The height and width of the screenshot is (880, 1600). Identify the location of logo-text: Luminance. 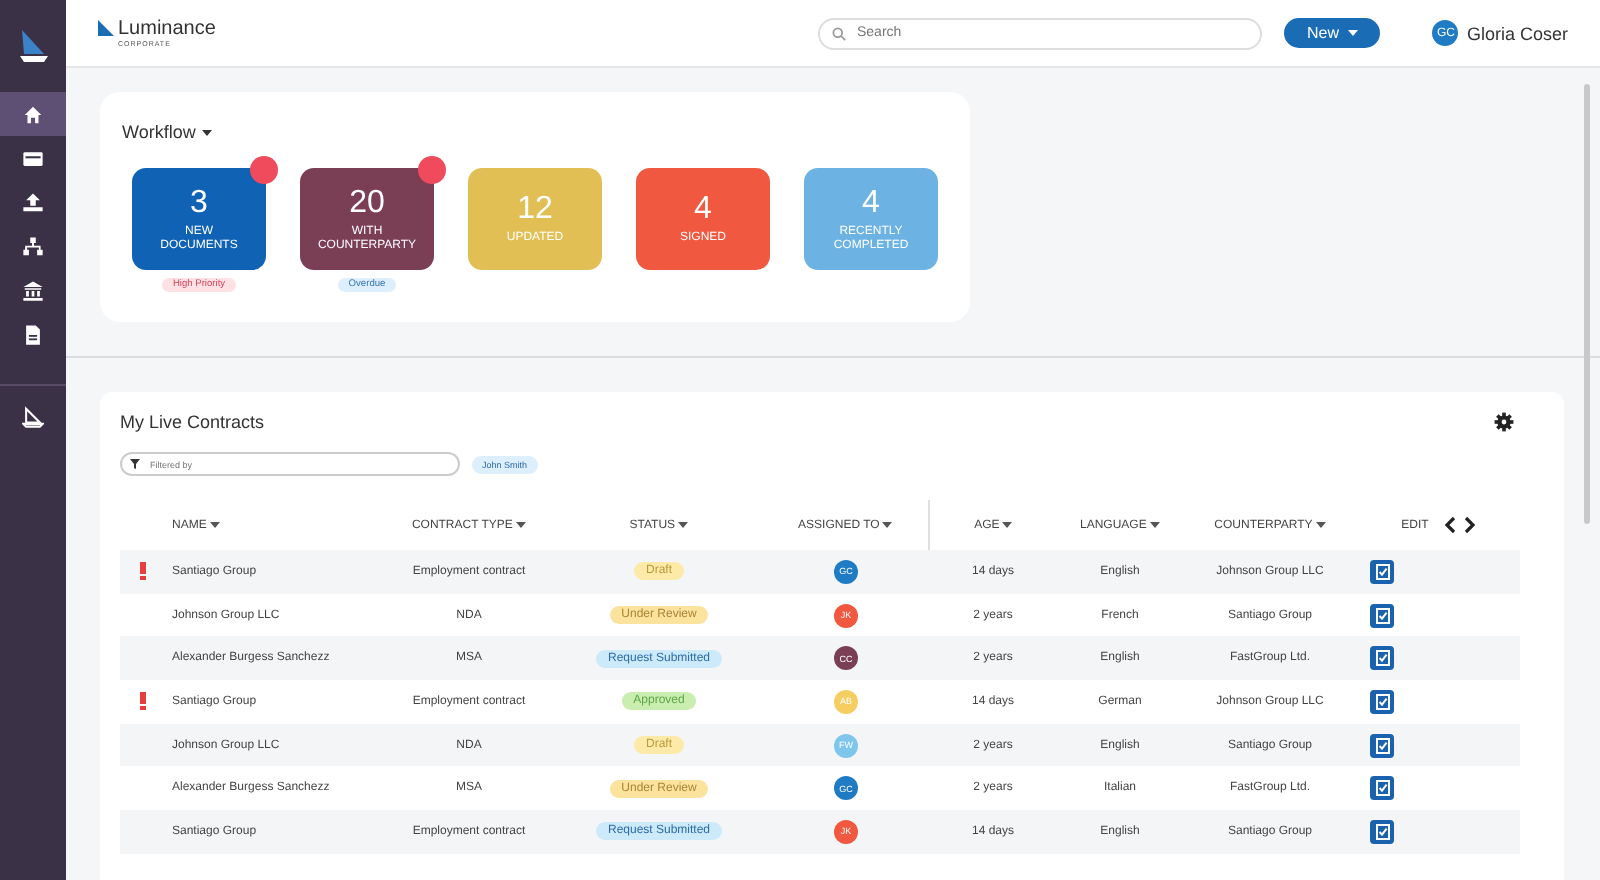
(167, 29).